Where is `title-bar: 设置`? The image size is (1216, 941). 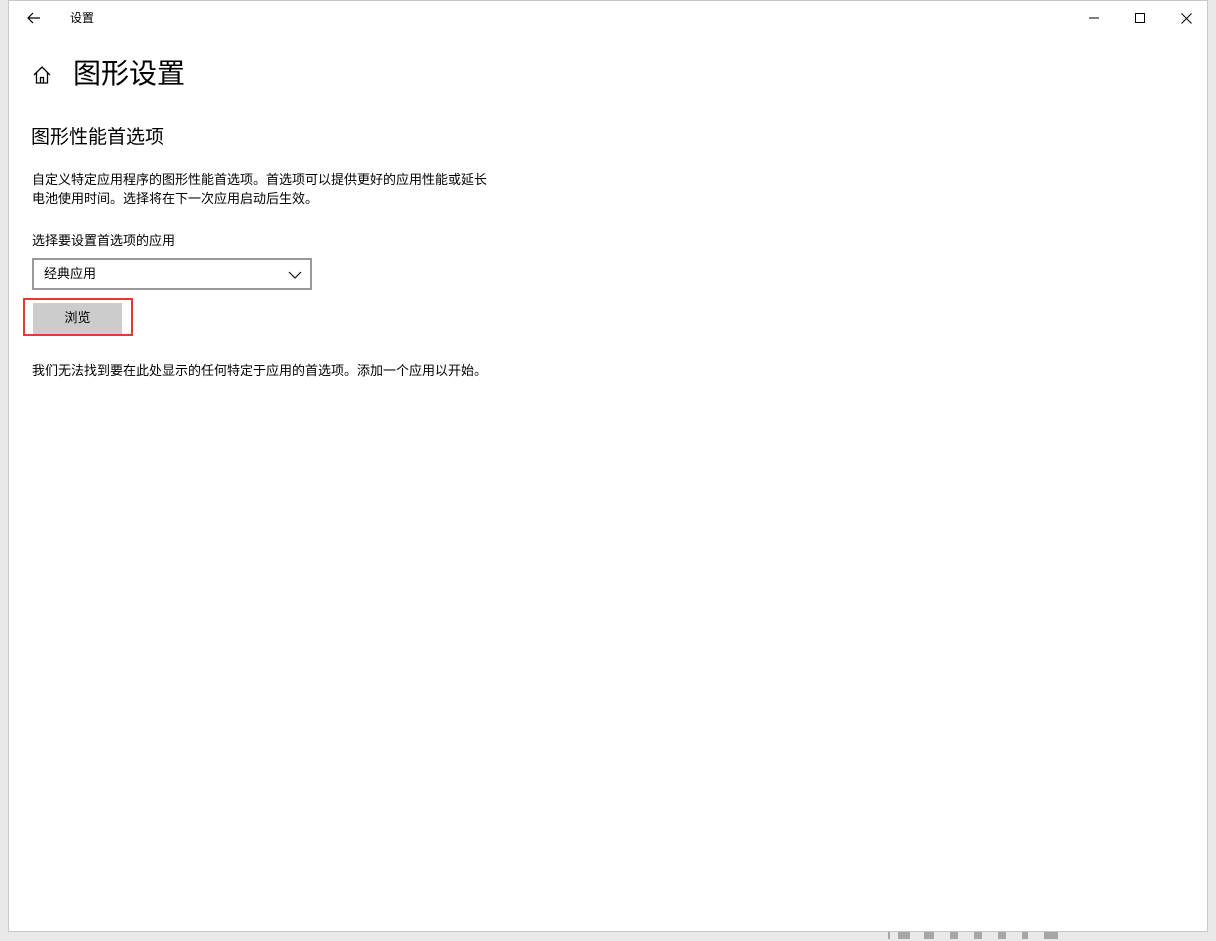
title-bar: 设置 is located at coordinates (608, 18).